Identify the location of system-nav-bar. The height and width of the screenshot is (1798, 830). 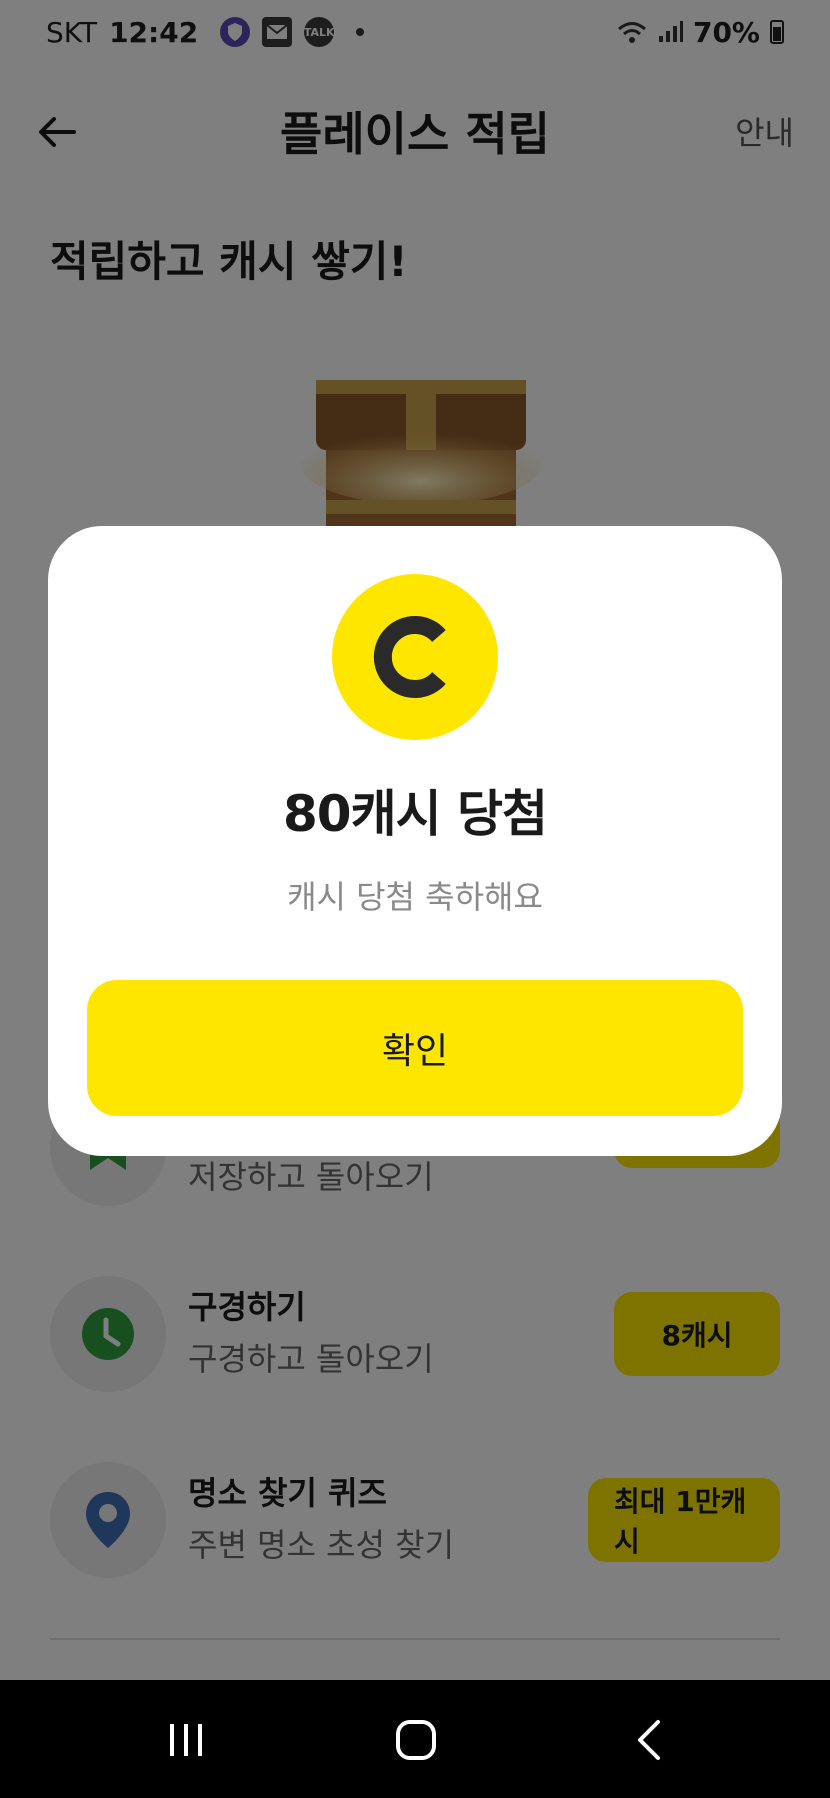
(415, 1739).